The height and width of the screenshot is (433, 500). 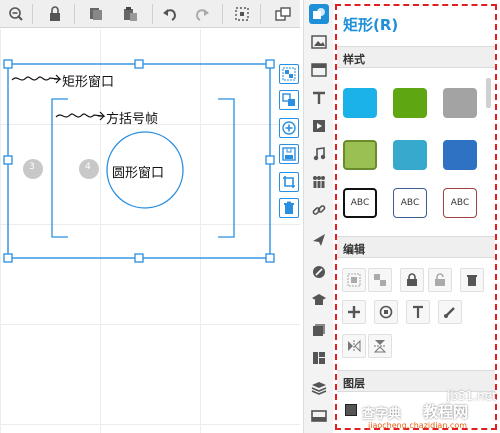 What do you see at coordinates (59, 168) in the screenshot?
I see `left-bracket` at bounding box center [59, 168].